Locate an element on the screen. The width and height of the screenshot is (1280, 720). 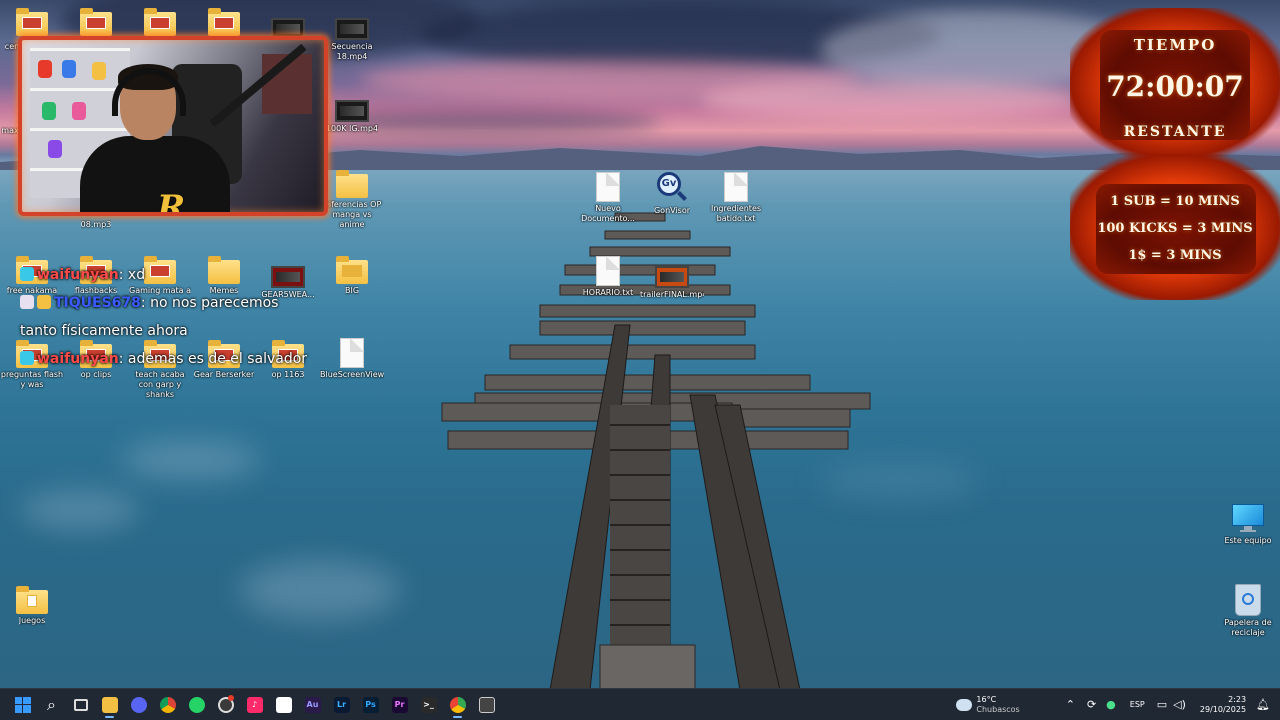
whatsapp-icon is located at coordinates (196, 704).